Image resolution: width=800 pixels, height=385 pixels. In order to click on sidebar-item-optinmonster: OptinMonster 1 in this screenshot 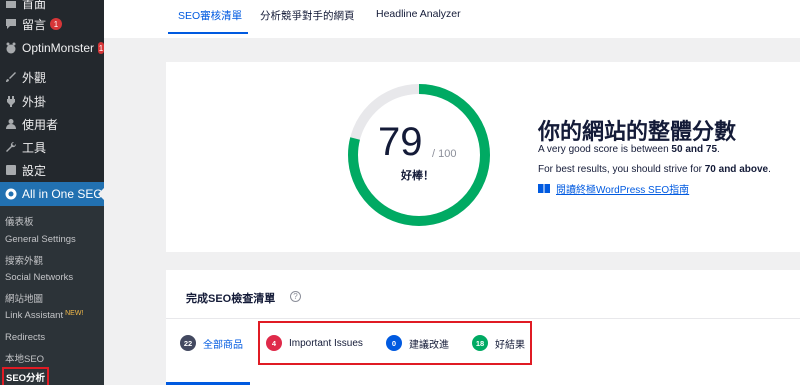, I will do `click(52, 48)`.